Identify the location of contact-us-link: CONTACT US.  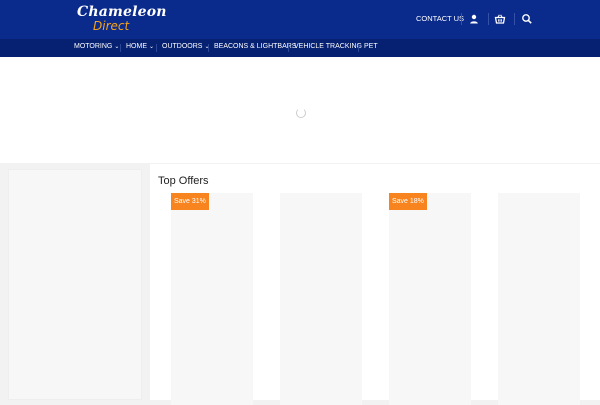
(440, 18).